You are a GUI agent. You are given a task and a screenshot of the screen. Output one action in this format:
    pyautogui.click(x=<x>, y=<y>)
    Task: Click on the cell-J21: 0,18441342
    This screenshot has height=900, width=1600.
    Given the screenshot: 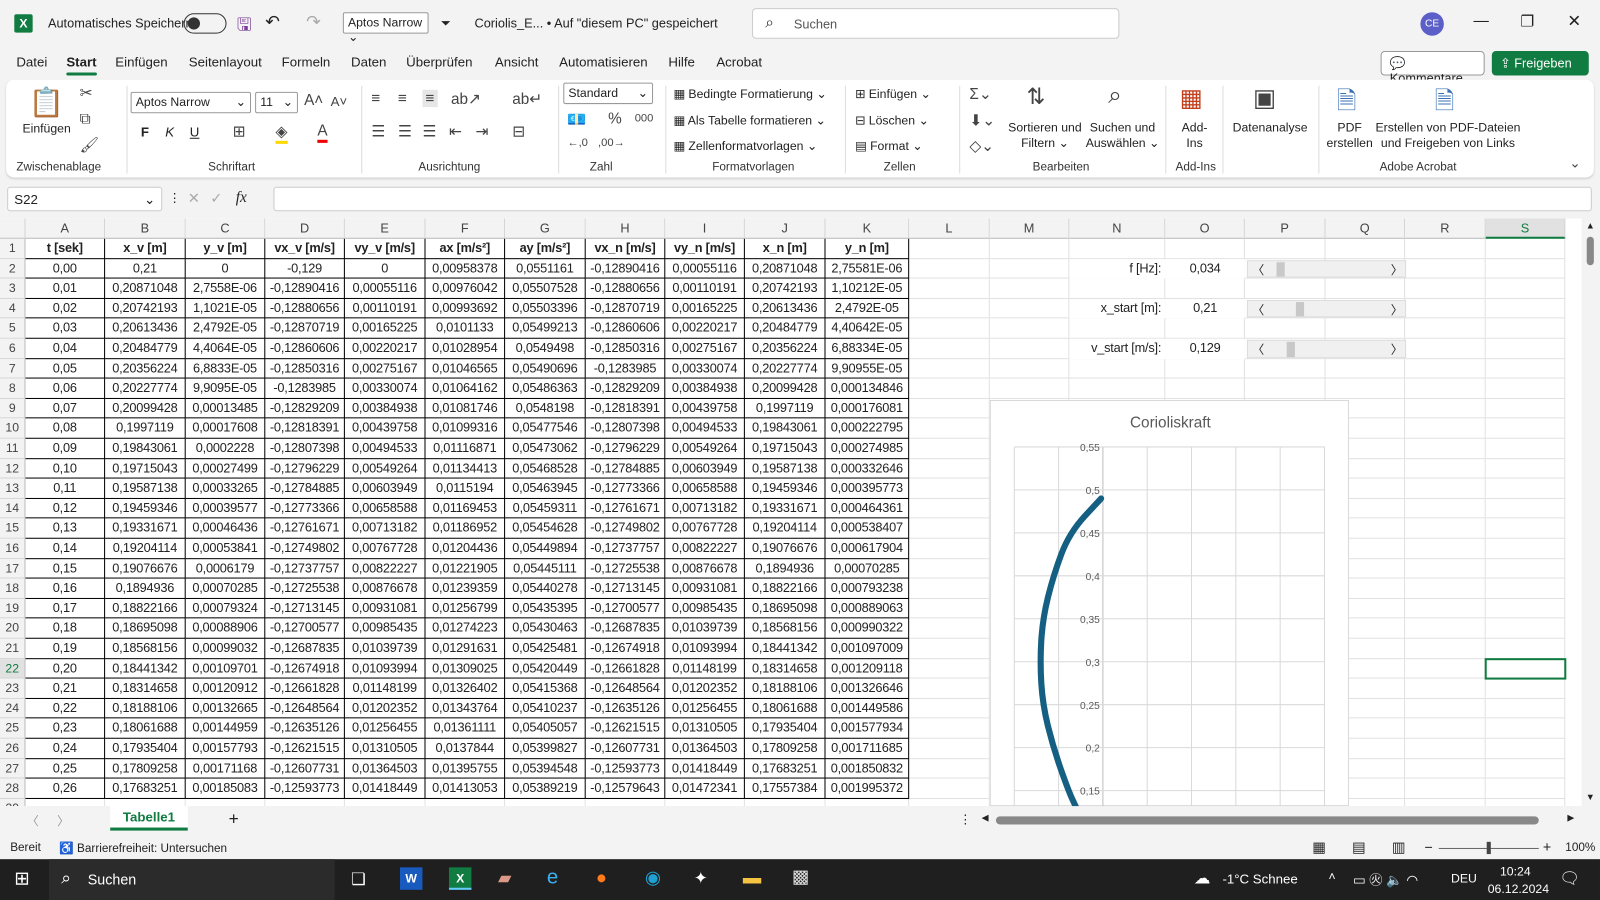 What is the action you would take?
    pyautogui.click(x=785, y=648)
    